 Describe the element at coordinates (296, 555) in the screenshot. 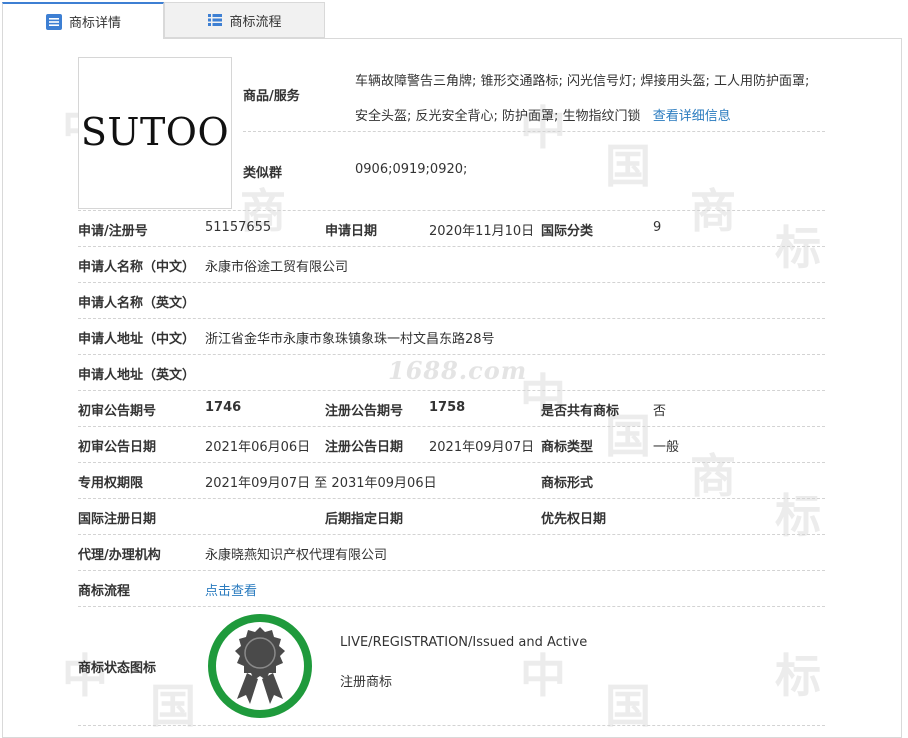

I see `agent-value: 永康晓燕知识产权代理有限公司` at that location.